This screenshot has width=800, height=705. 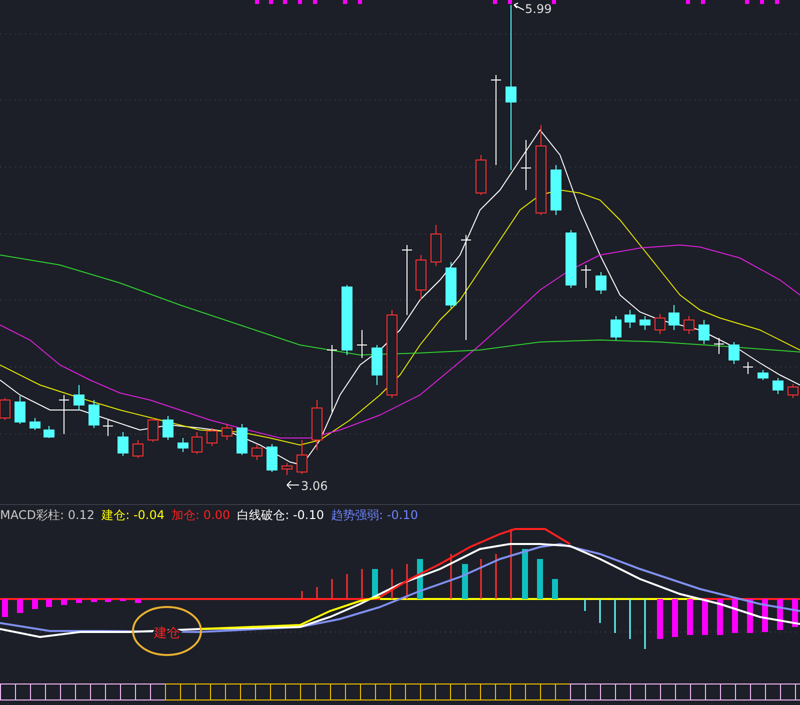 What do you see at coordinates (314, 486) in the screenshot?
I see `low-price-label: 3.06` at bounding box center [314, 486].